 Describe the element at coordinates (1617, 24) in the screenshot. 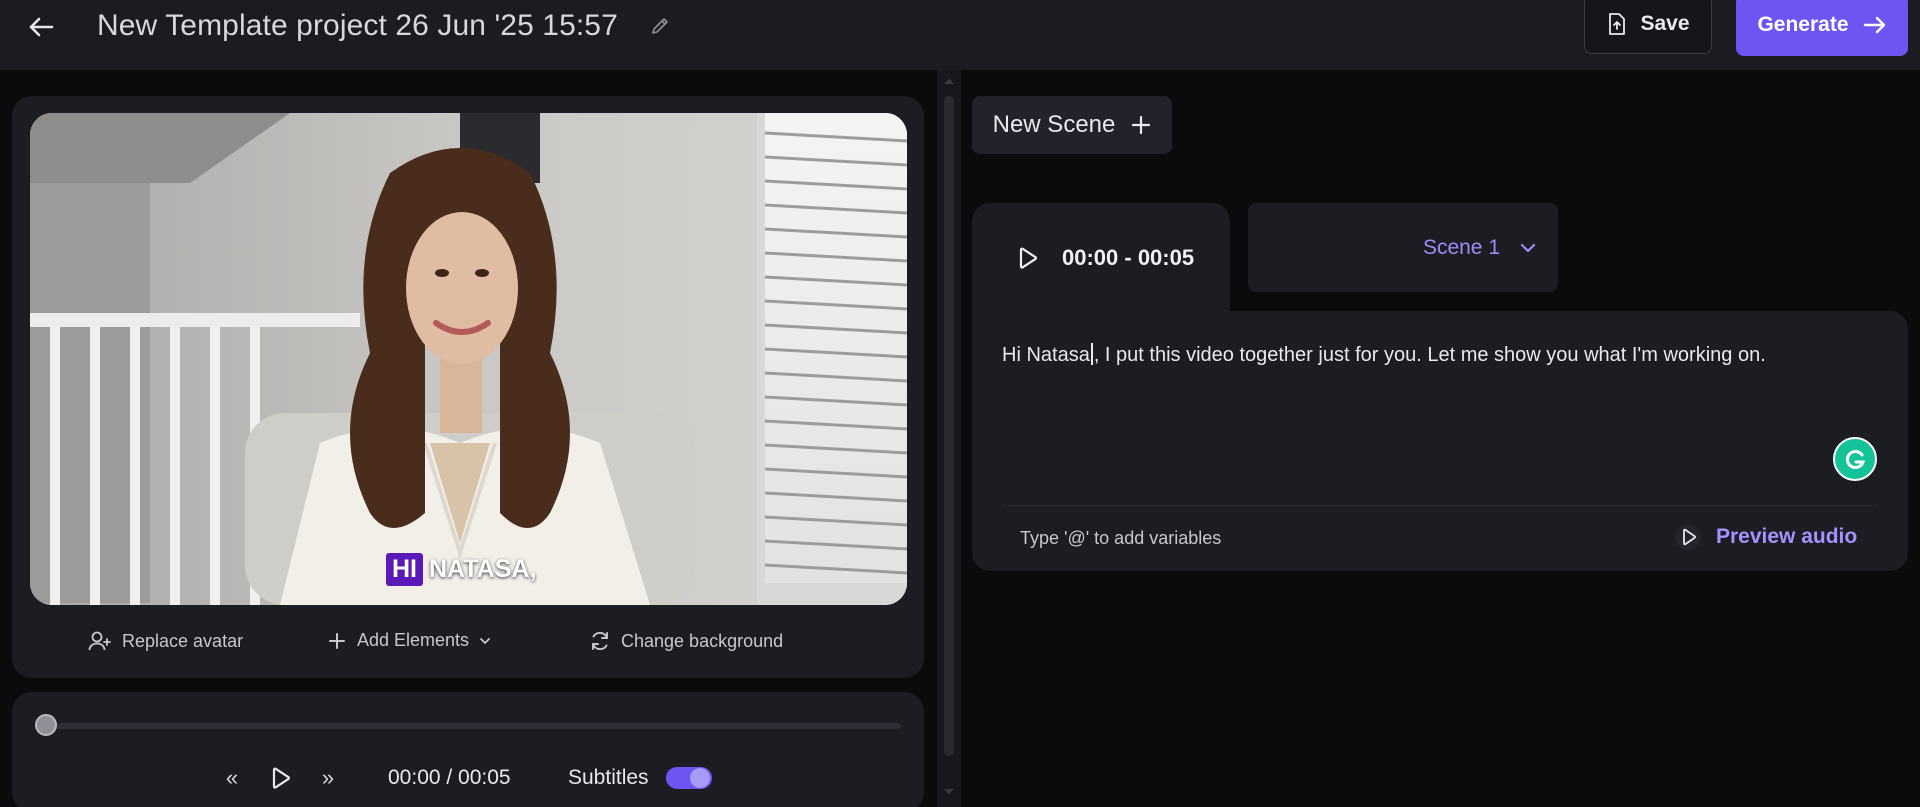

I see `upload-file-icon` at that location.